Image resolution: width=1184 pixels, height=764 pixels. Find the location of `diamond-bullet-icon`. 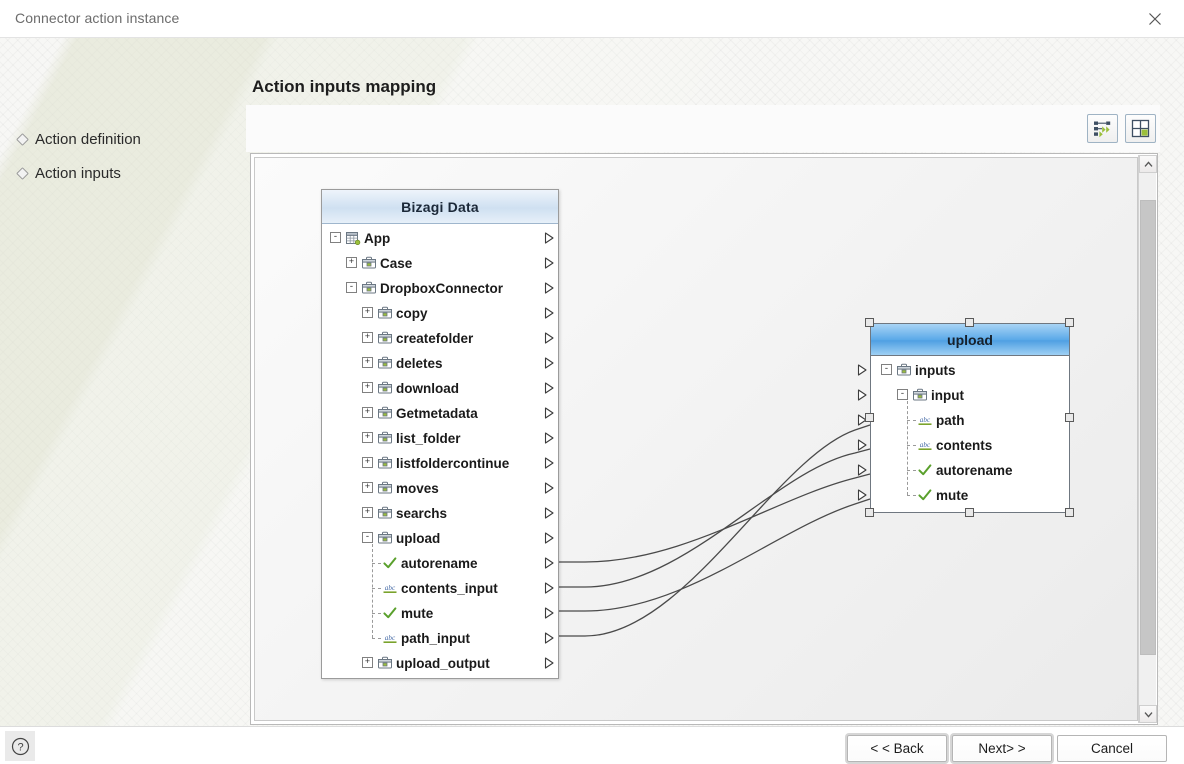

diamond-bullet-icon is located at coordinates (22, 139).